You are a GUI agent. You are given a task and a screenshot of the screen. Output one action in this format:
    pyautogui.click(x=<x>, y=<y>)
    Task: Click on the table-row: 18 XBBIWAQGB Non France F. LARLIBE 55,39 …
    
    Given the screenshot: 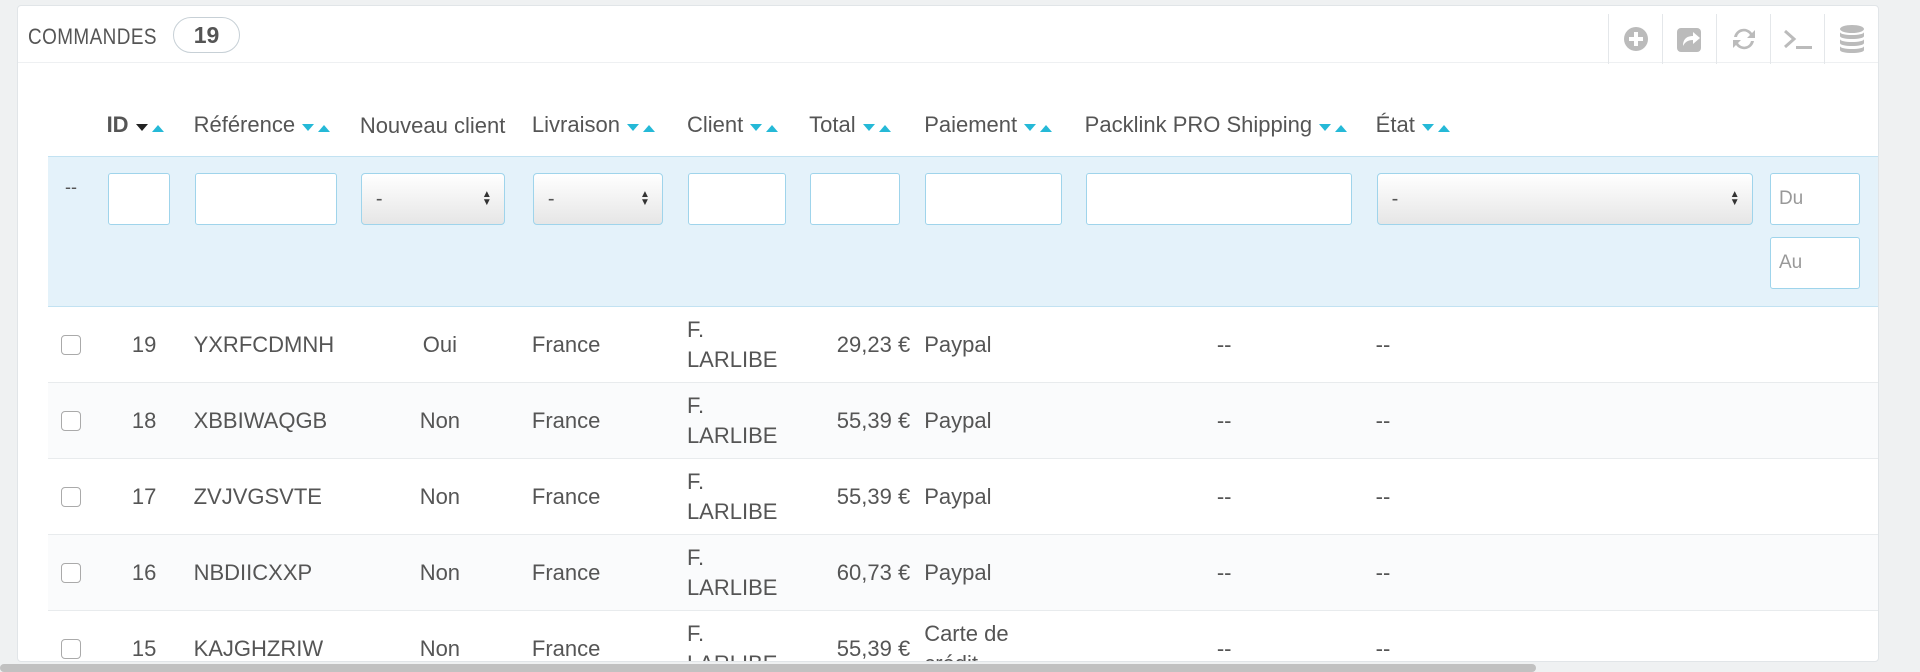 What is the action you would take?
    pyautogui.click(x=963, y=420)
    